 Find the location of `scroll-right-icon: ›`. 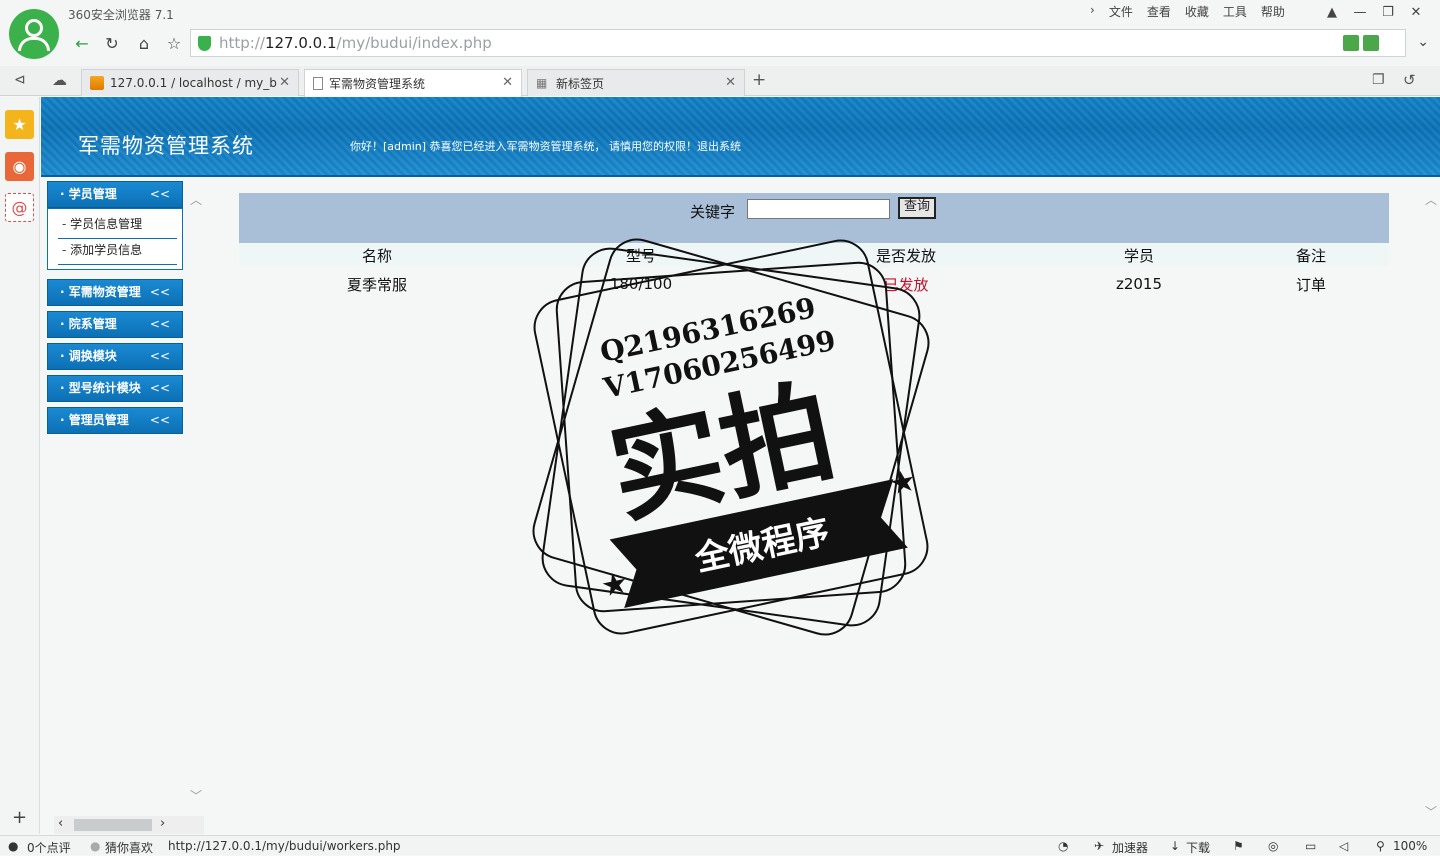

scroll-right-icon: › is located at coordinates (162, 823).